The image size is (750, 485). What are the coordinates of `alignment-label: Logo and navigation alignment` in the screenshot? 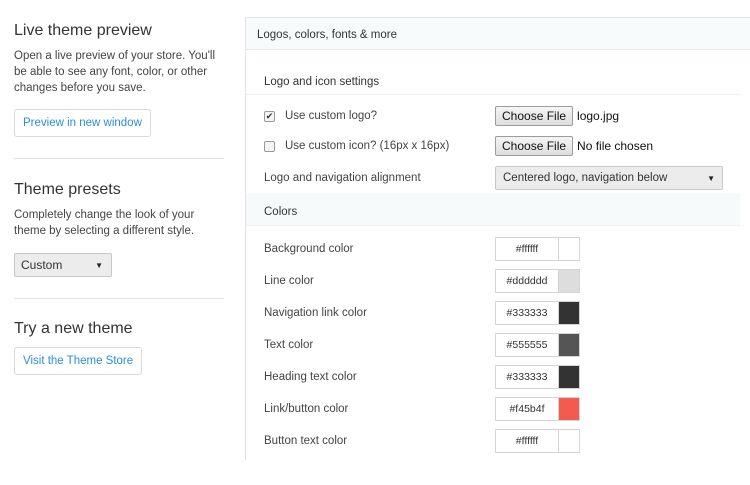 It's located at (342, 178).